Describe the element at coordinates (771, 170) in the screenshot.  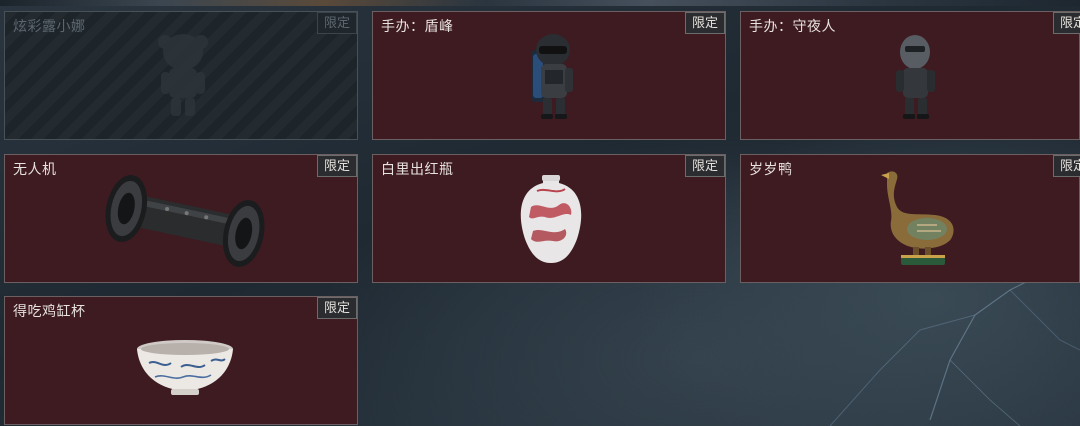
I see `item-name: 岁岁鸭` at that location.